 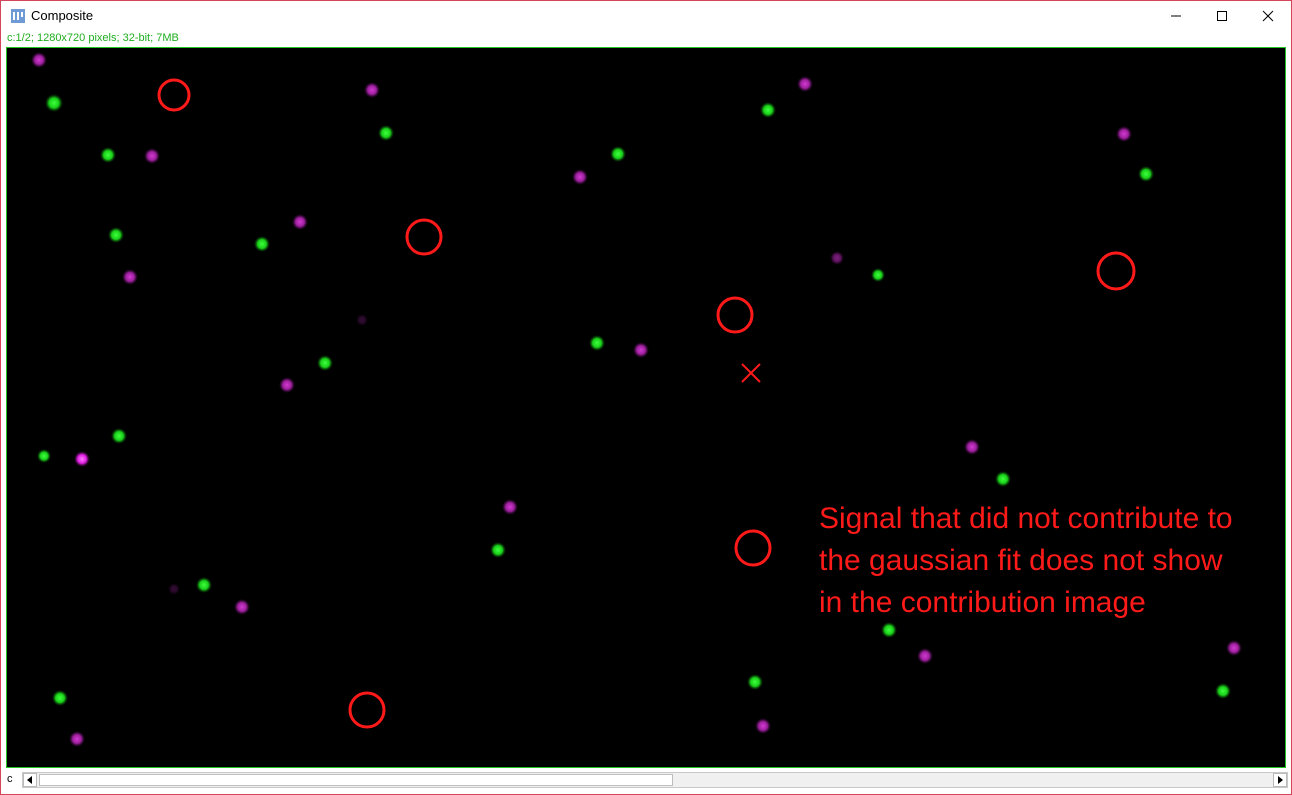 I want to click on maximize-button, so click(x=1222, y=16).